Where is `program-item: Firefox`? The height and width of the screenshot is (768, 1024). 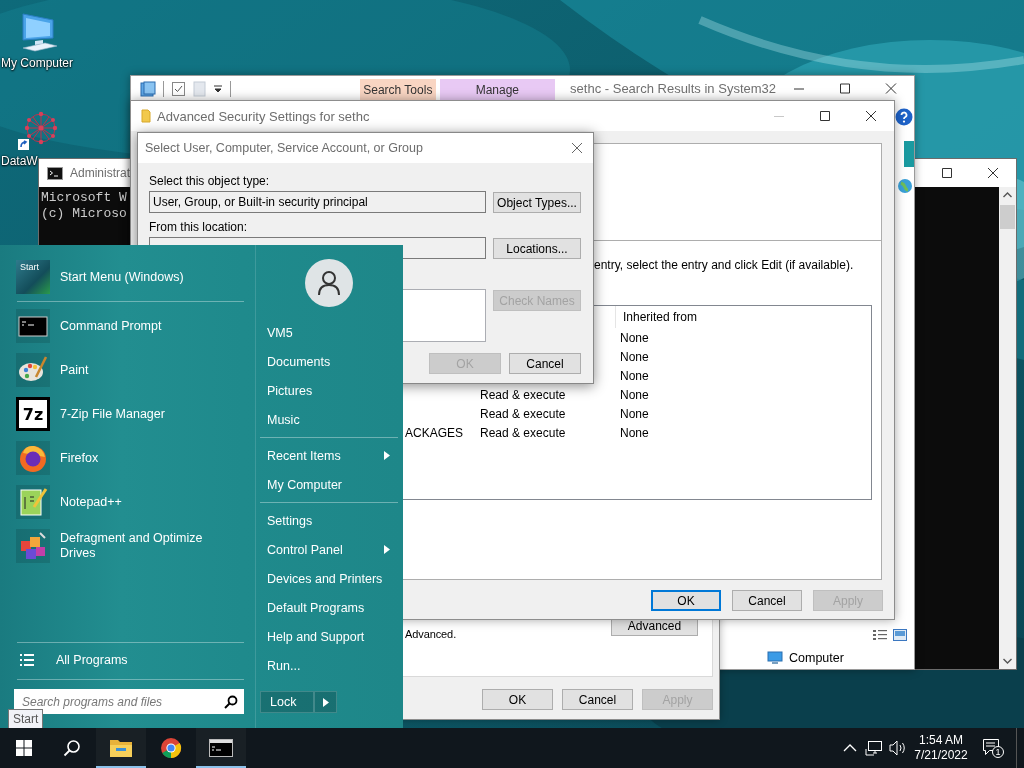
program-item: Firefox is located at coordinates (129, 458).